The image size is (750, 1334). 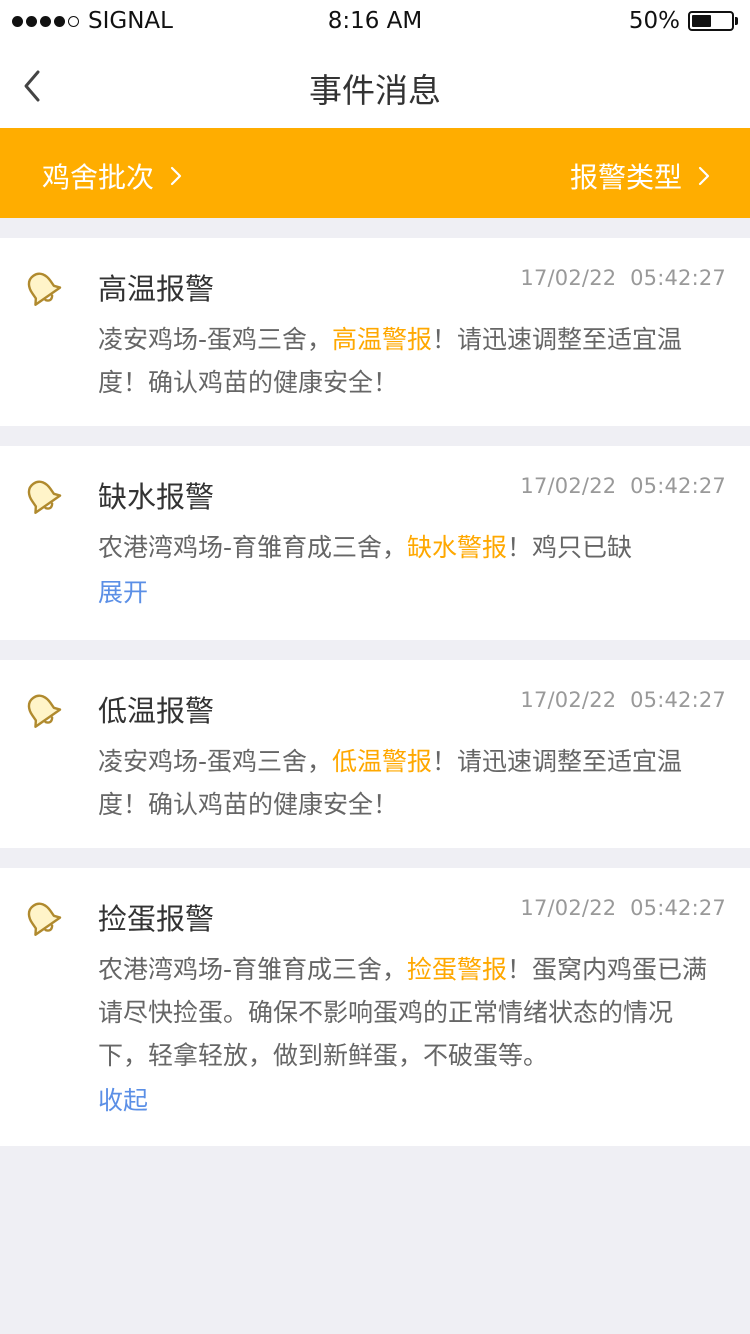 I want to click on message-title: 低温报警, so click(x=156, y=711).